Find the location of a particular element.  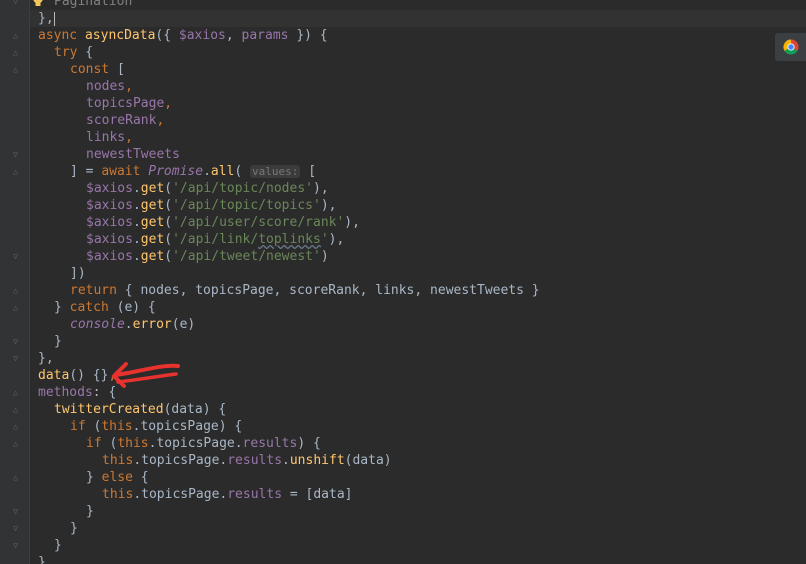

code-line: Pagination is located at coordinates (93, 5).